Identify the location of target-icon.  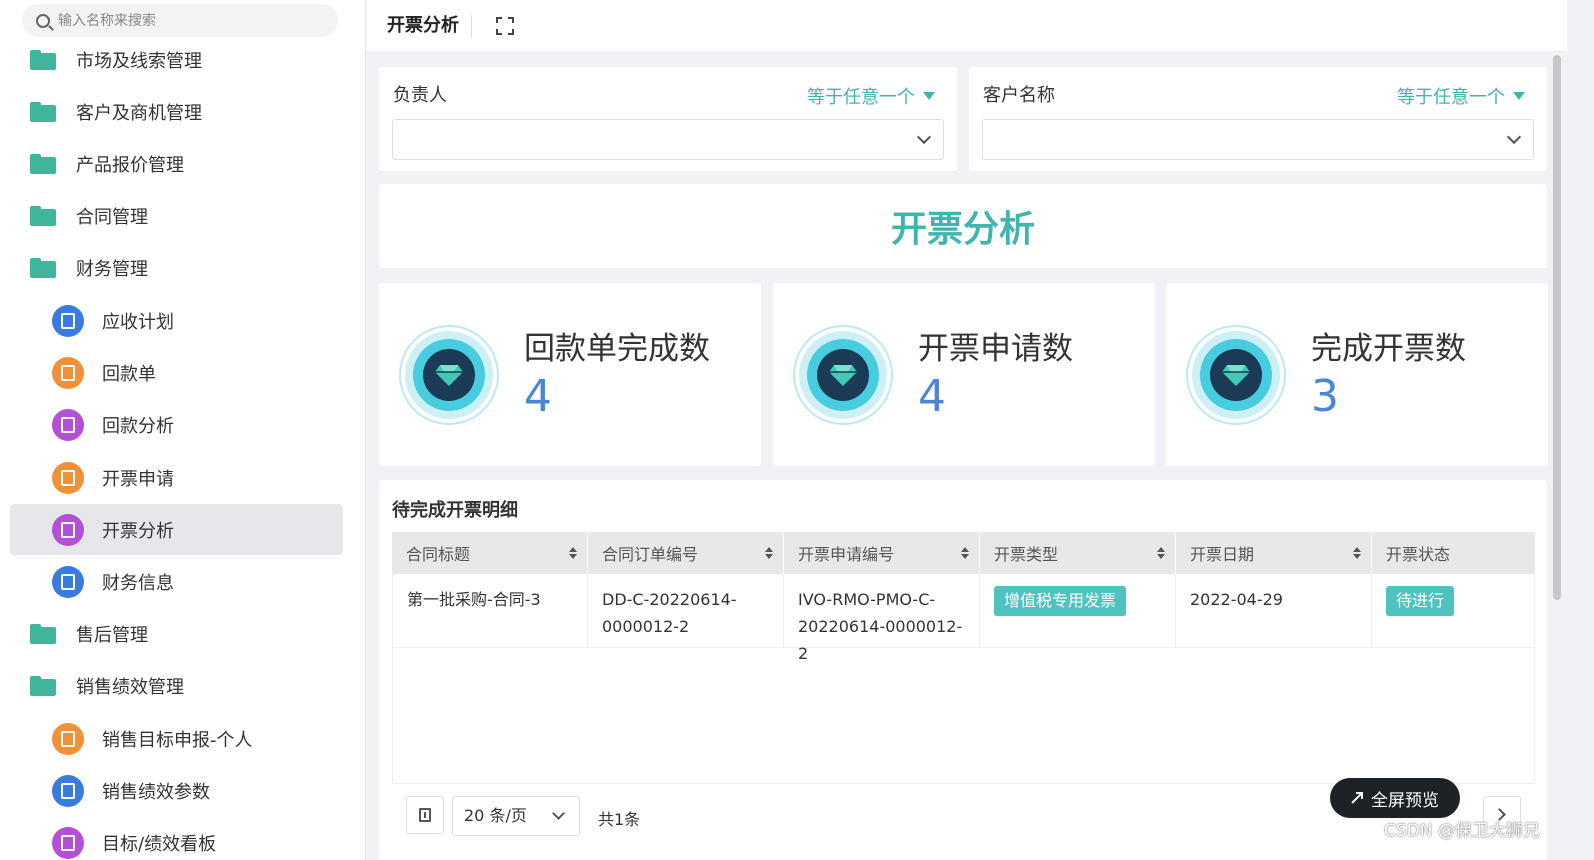
(68, 739).